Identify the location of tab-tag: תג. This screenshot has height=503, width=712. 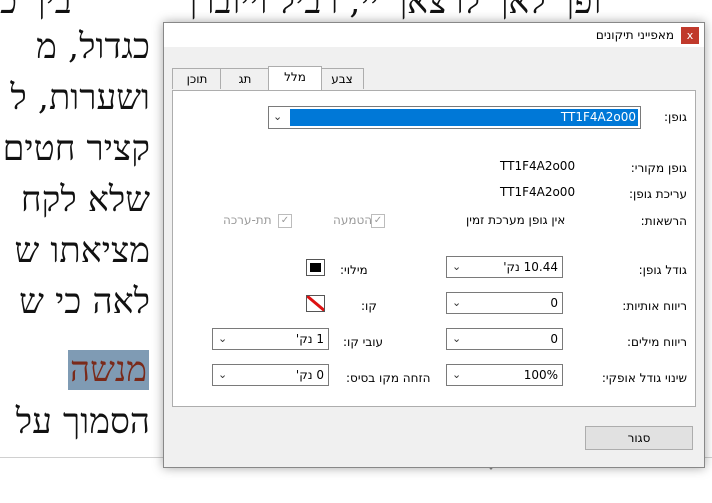
(245, 78).